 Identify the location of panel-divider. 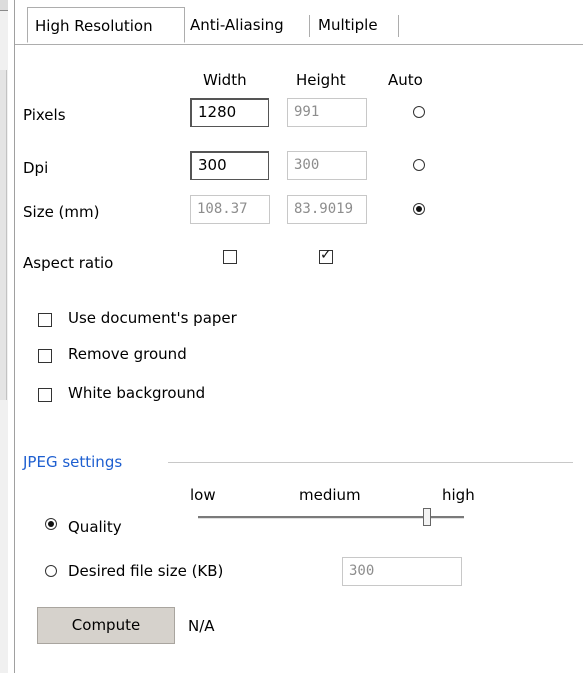
(14, 336).